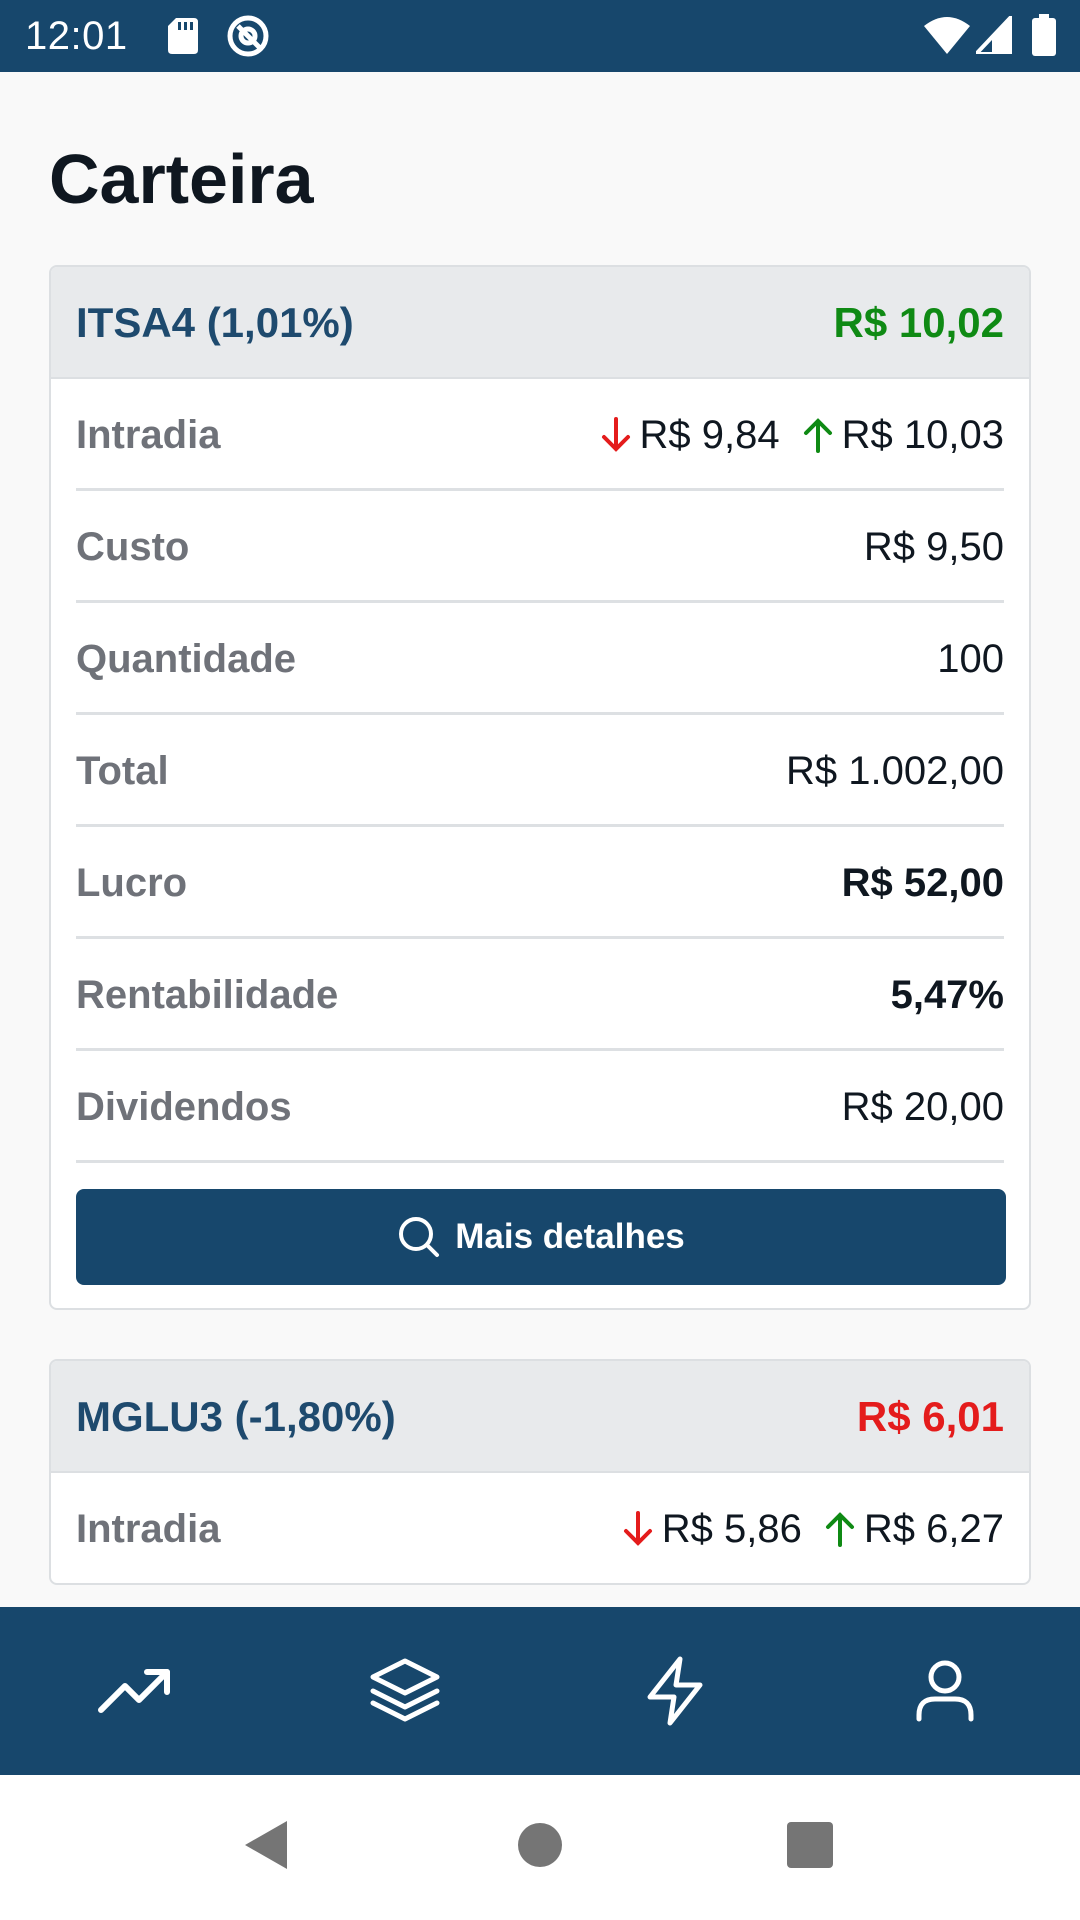 This screenshot has height=1920, width=1080. What do you see at coordinates (207, 995) in the screenshot?
I see `rentabilidade-label: Rentabilidade` at bounding box center [207, 995].